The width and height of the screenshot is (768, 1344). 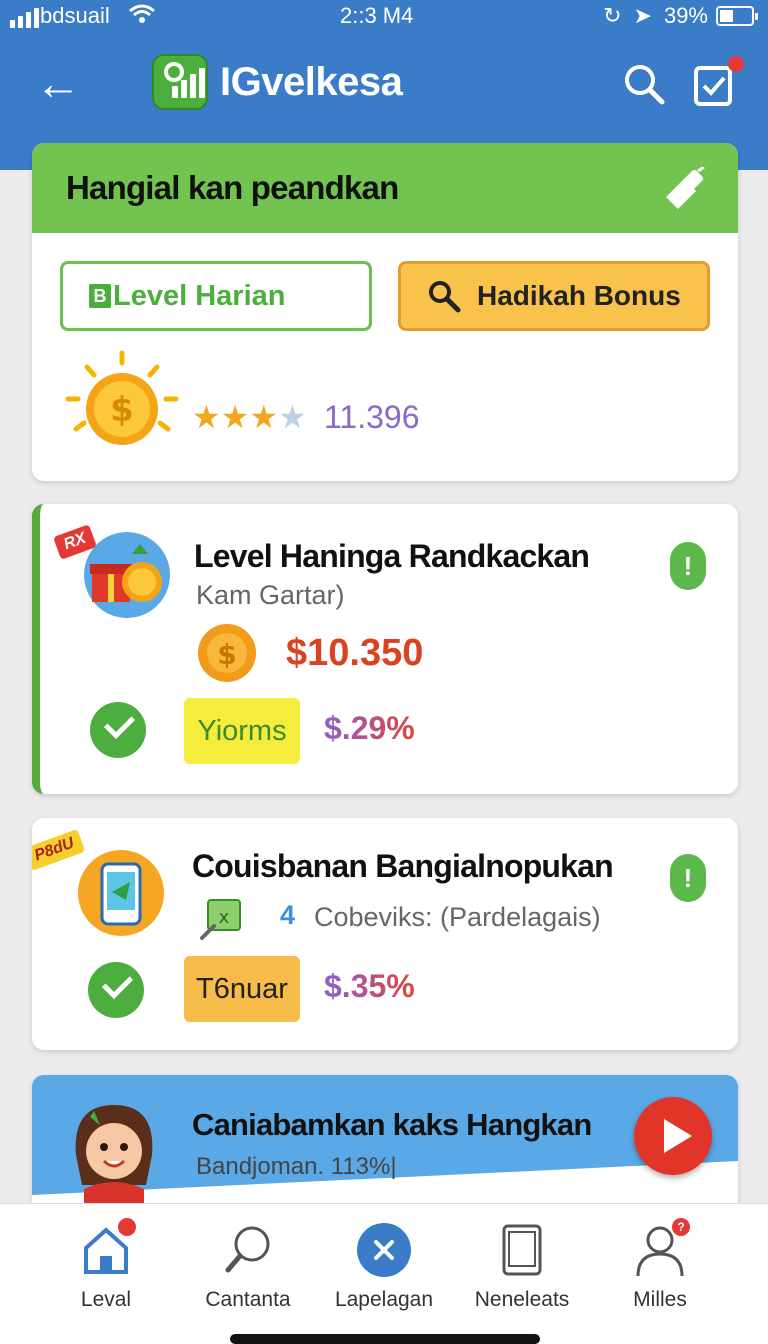 What do you see at coordinates (384, 1299) in the screenshot?
I see `nav-label: Lapelagan` at bounding box center [384, 1299].